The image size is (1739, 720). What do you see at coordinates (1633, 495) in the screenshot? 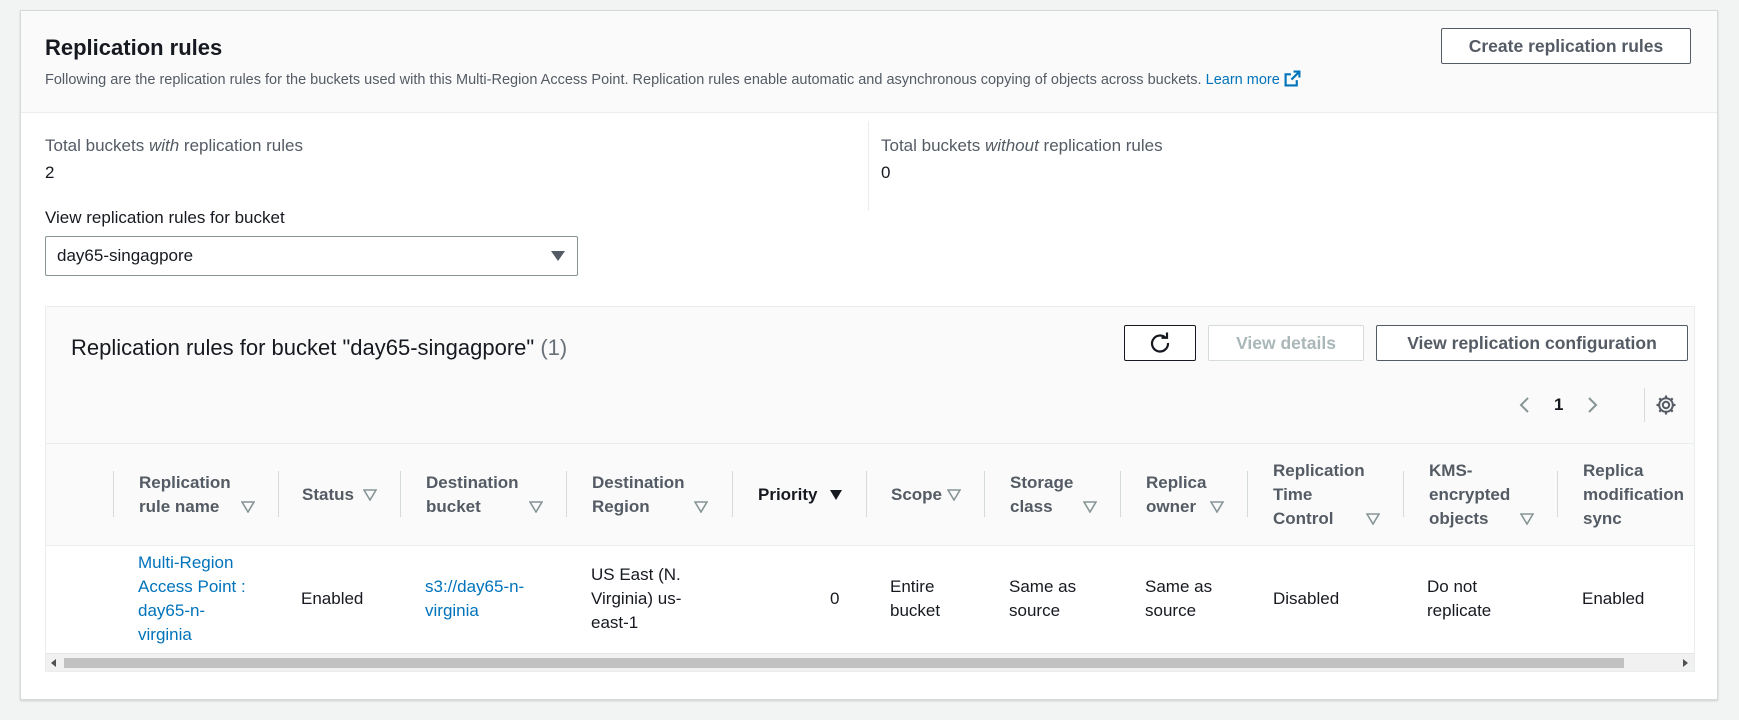
I see `col-replica-modification-sync: Replica modification sync` at bounding box center [1633, 495].